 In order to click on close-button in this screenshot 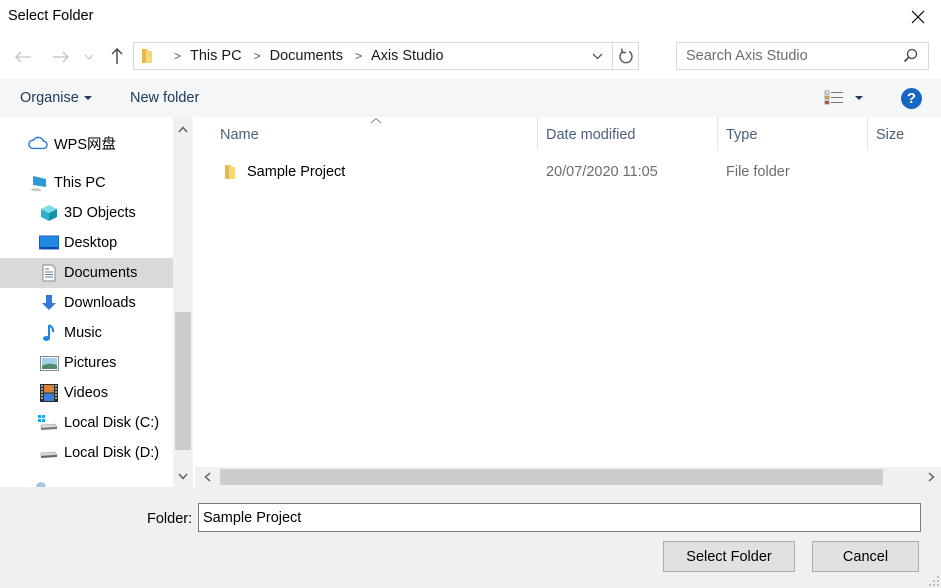, I will do `click(918, 17)`.